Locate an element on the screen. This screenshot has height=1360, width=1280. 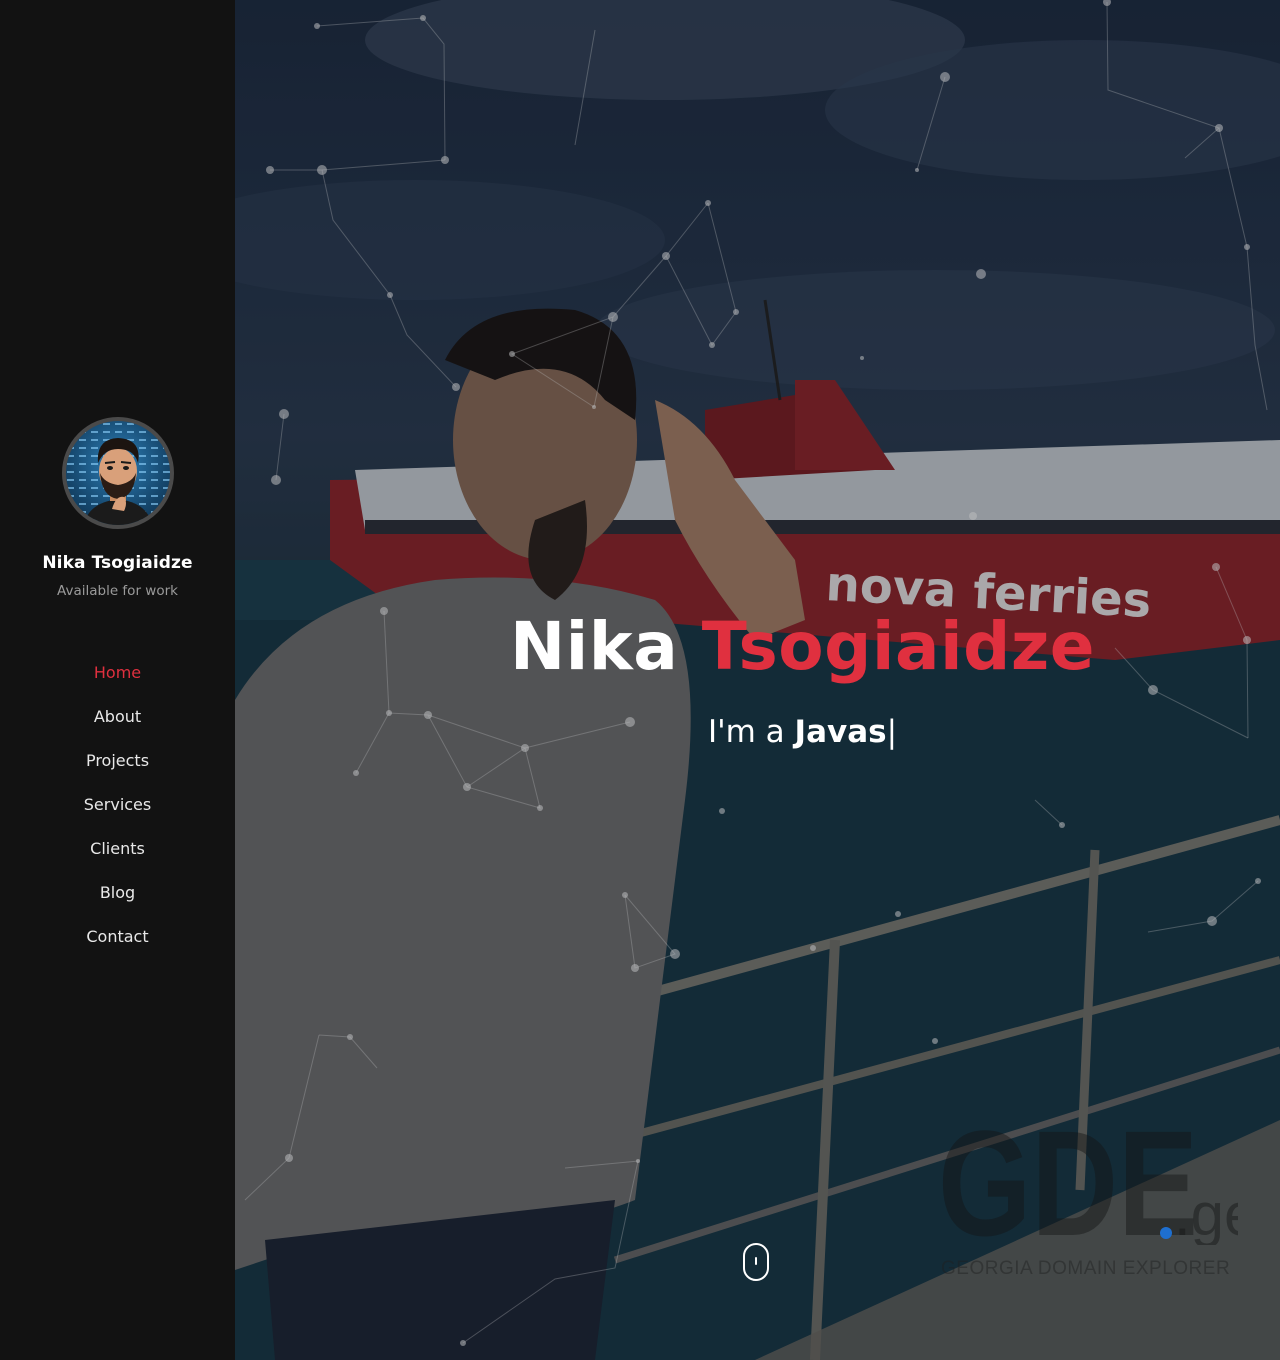
watermark-tagline: GEORGIA DOMAIN EXPLORER is located at coordinates (1086, 1268).